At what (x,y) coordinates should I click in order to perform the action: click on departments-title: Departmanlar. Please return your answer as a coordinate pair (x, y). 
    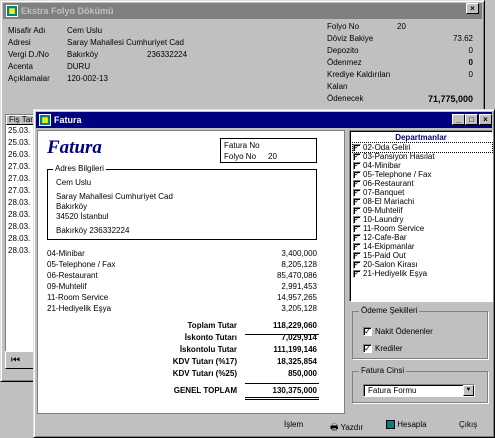
    Looking at the image, I should click on (421, 137).